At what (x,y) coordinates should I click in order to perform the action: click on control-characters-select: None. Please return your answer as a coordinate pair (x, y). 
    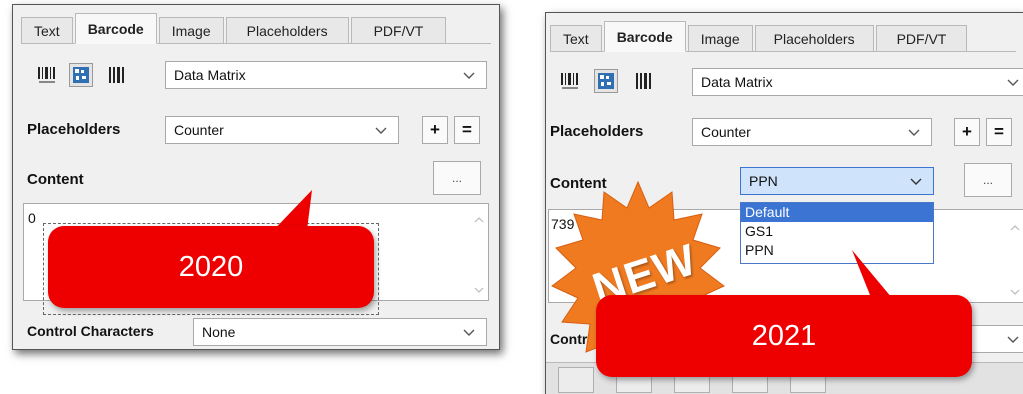
    Looking at the image, I should click on (340, 332).